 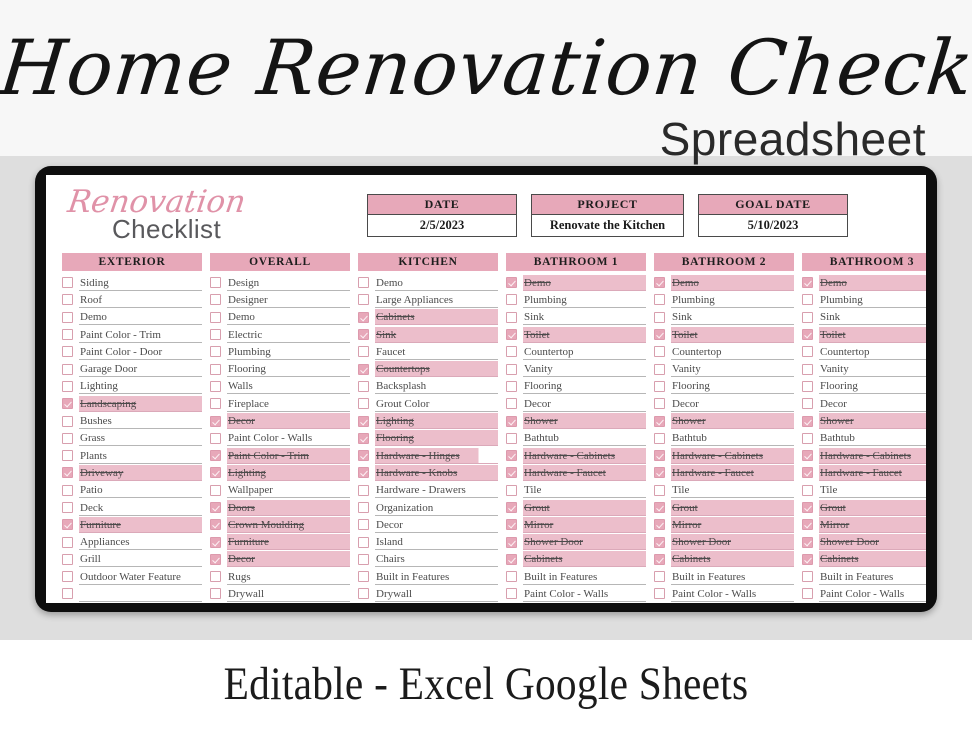 What do you see at coordinates (428, 369) in the screenshot?
I see `checklist-row: Countertops` at bounding box center [428, 369].